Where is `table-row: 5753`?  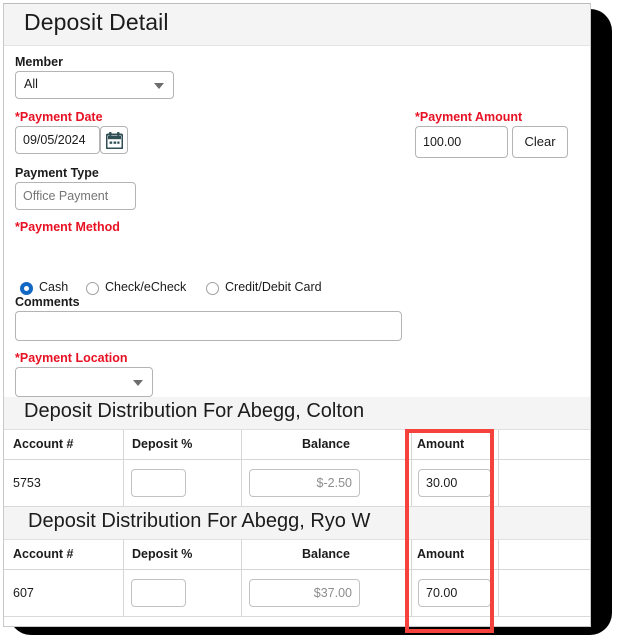 table-row: 5753 is located at coordinates (297, 483).